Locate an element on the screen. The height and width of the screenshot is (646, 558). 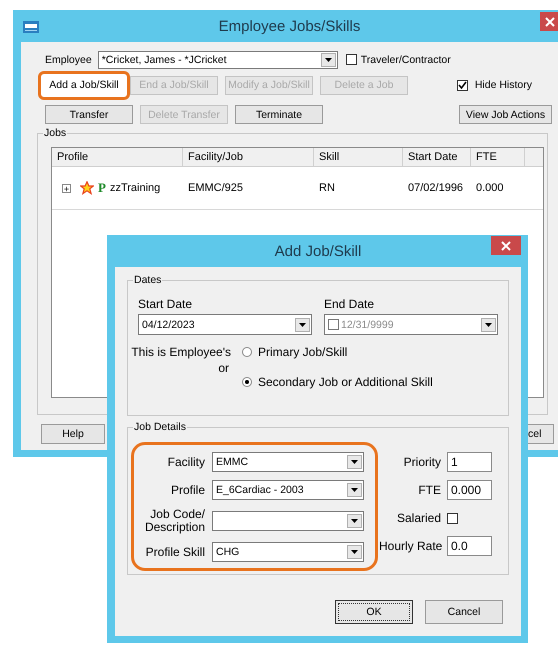
traveler-label: Traveler/Contractor is located at coordinates (405, 60).